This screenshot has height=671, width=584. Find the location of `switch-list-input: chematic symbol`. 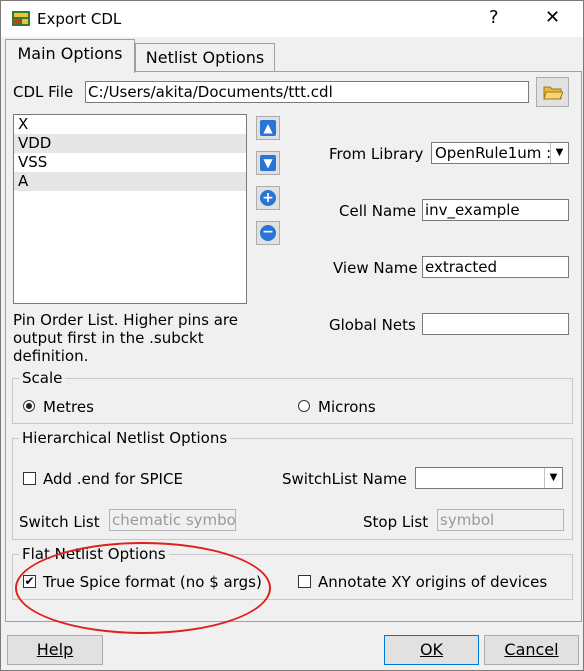

switch-list-input: chematic symbol is located at coordinates (172, 520).